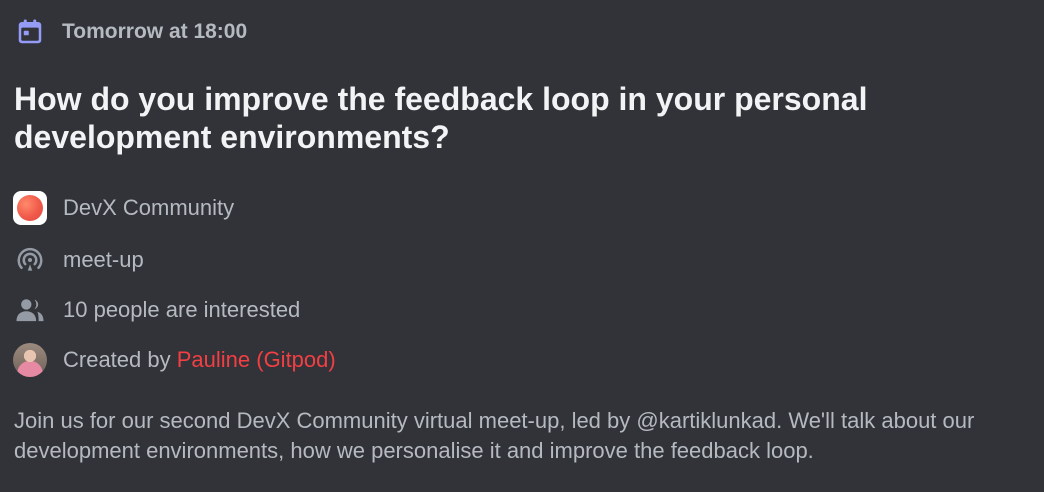  I want to click on stage-channel-icon, so click(30, 260).